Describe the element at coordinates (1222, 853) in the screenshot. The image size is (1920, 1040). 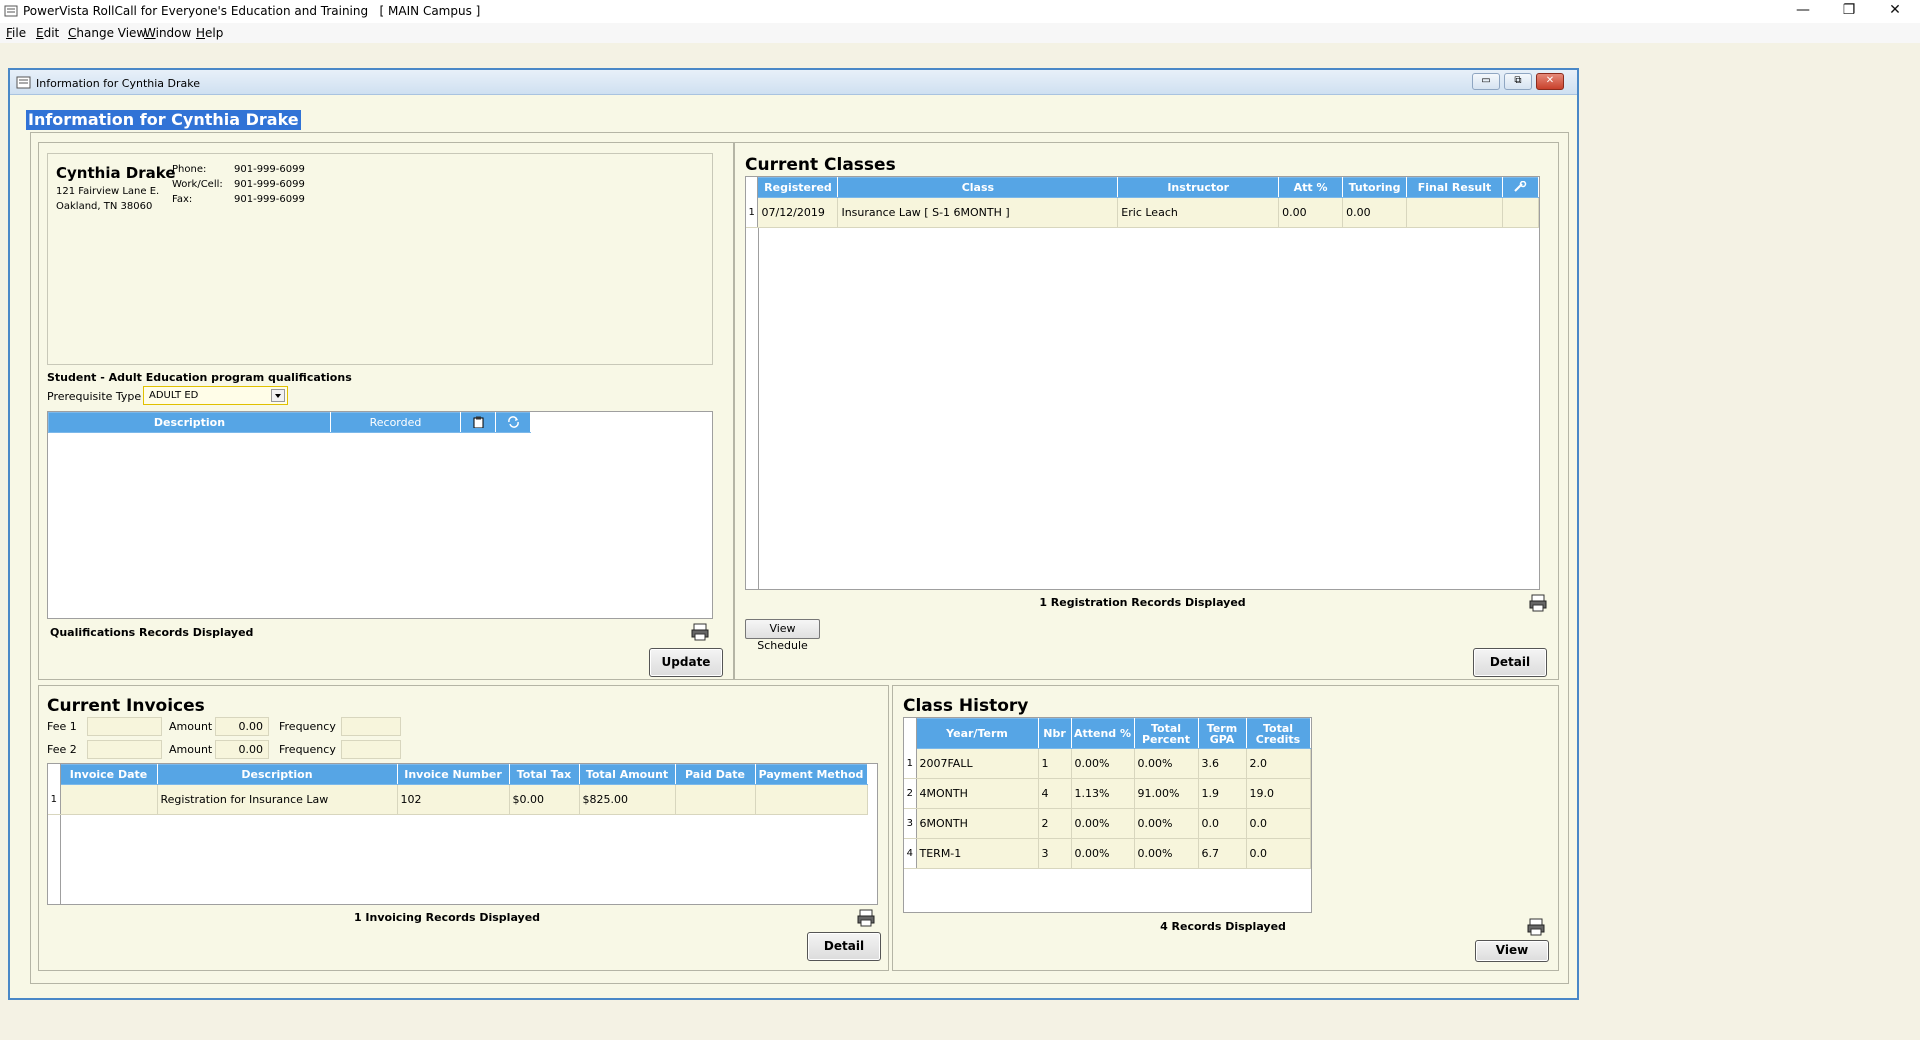
I see `cell-term-gpa: 6.7` at that location.